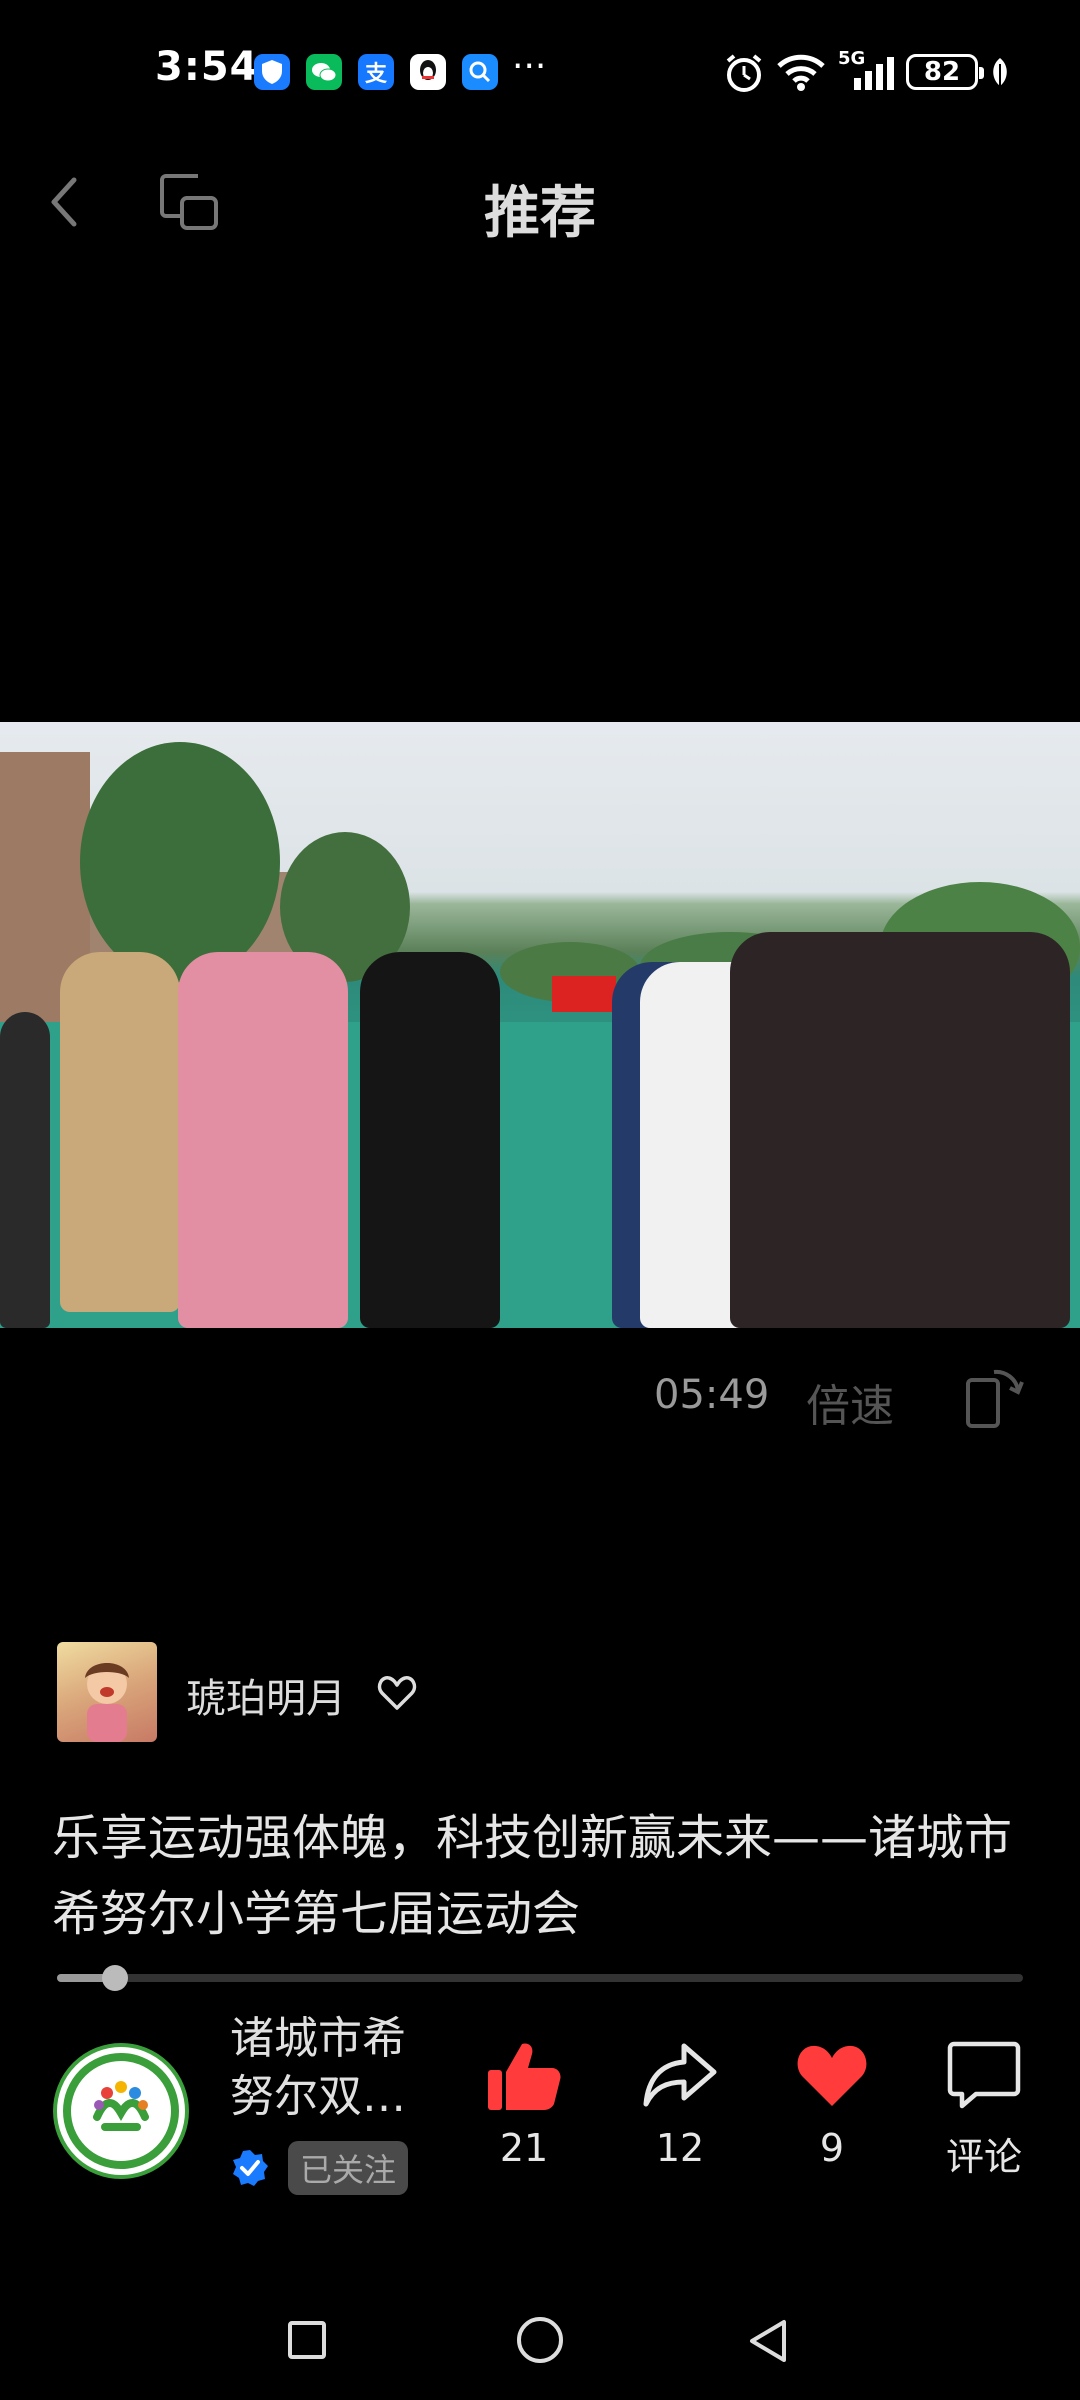  What do you see at coordinates (850, 1402) in the screenshot?
I see `speed-button: 倍速` at bounding box center [850, 1402].